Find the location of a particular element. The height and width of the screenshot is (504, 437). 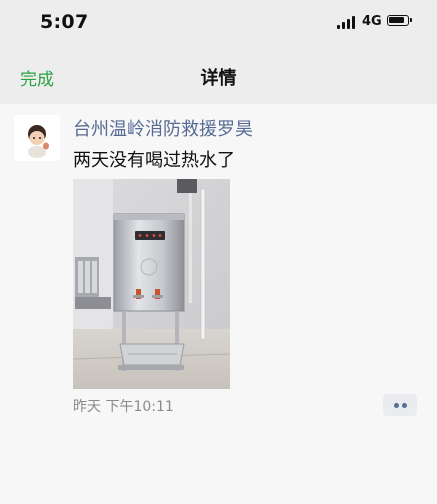

battery-icon is located at coordinates (399, 20).